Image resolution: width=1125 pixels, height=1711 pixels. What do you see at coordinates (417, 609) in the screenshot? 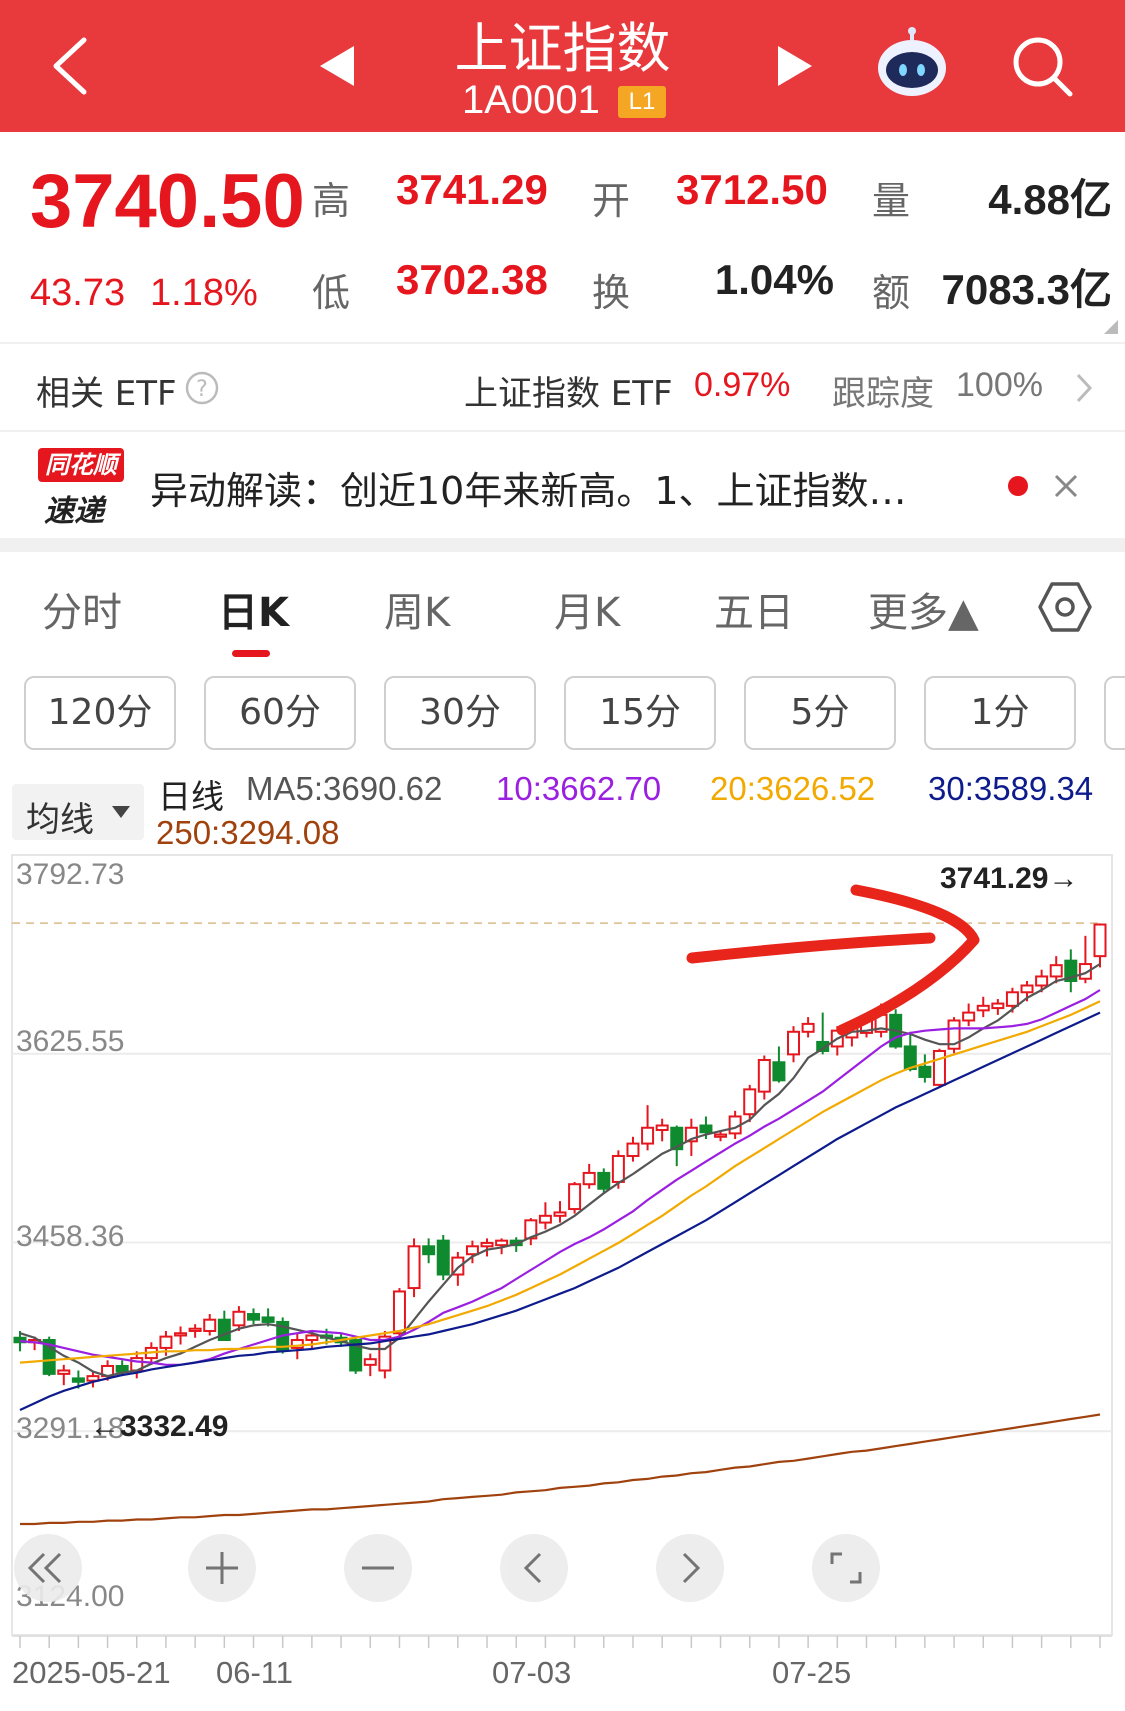
I see `tab-weekly-k: 周K` at bounding box center [417, 609].